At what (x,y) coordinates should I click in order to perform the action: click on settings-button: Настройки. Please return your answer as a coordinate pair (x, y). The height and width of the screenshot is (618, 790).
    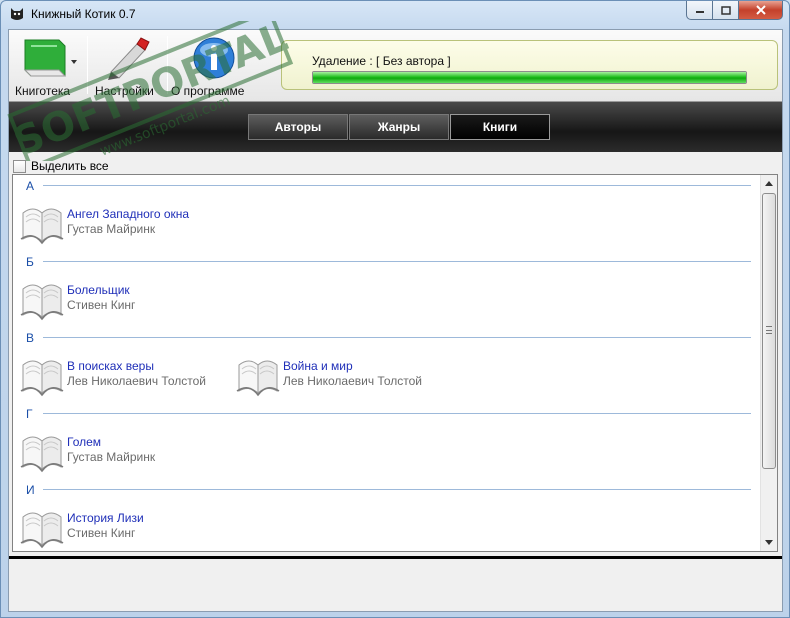
    Looking at the image, I should click on (127, 67).